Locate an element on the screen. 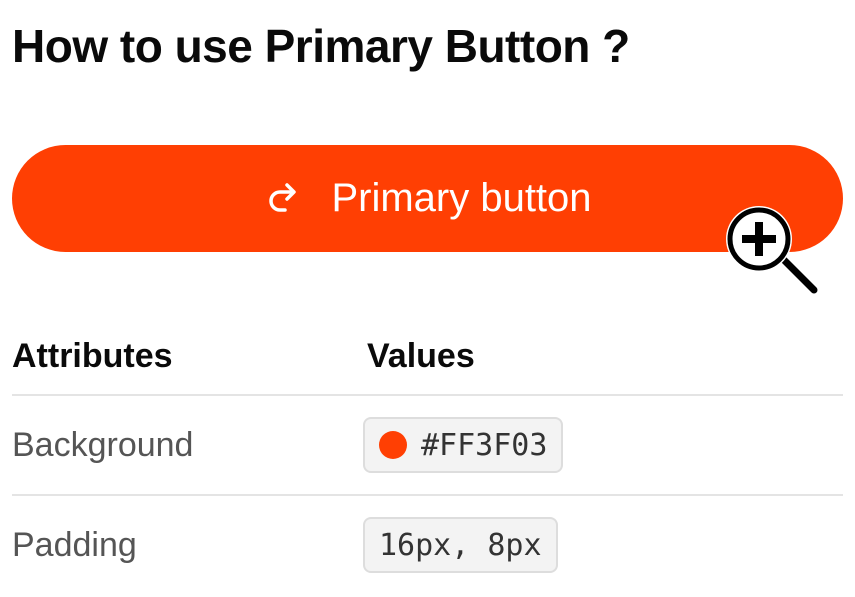 The height and width of the screenshot is (597, 855). primary-button-label: Primary button is located at coordinates (461, 198).